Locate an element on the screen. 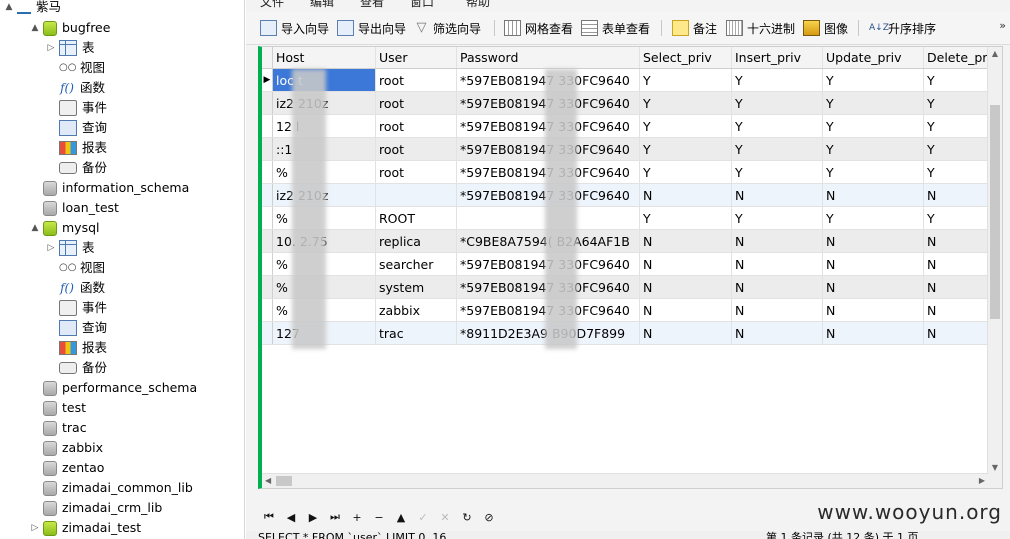 This screenshot has height=539, width=1010. table-row: 12 l root *597EB081947 330FC9640 Y Y Y Y is located at coordinates (632, 126).